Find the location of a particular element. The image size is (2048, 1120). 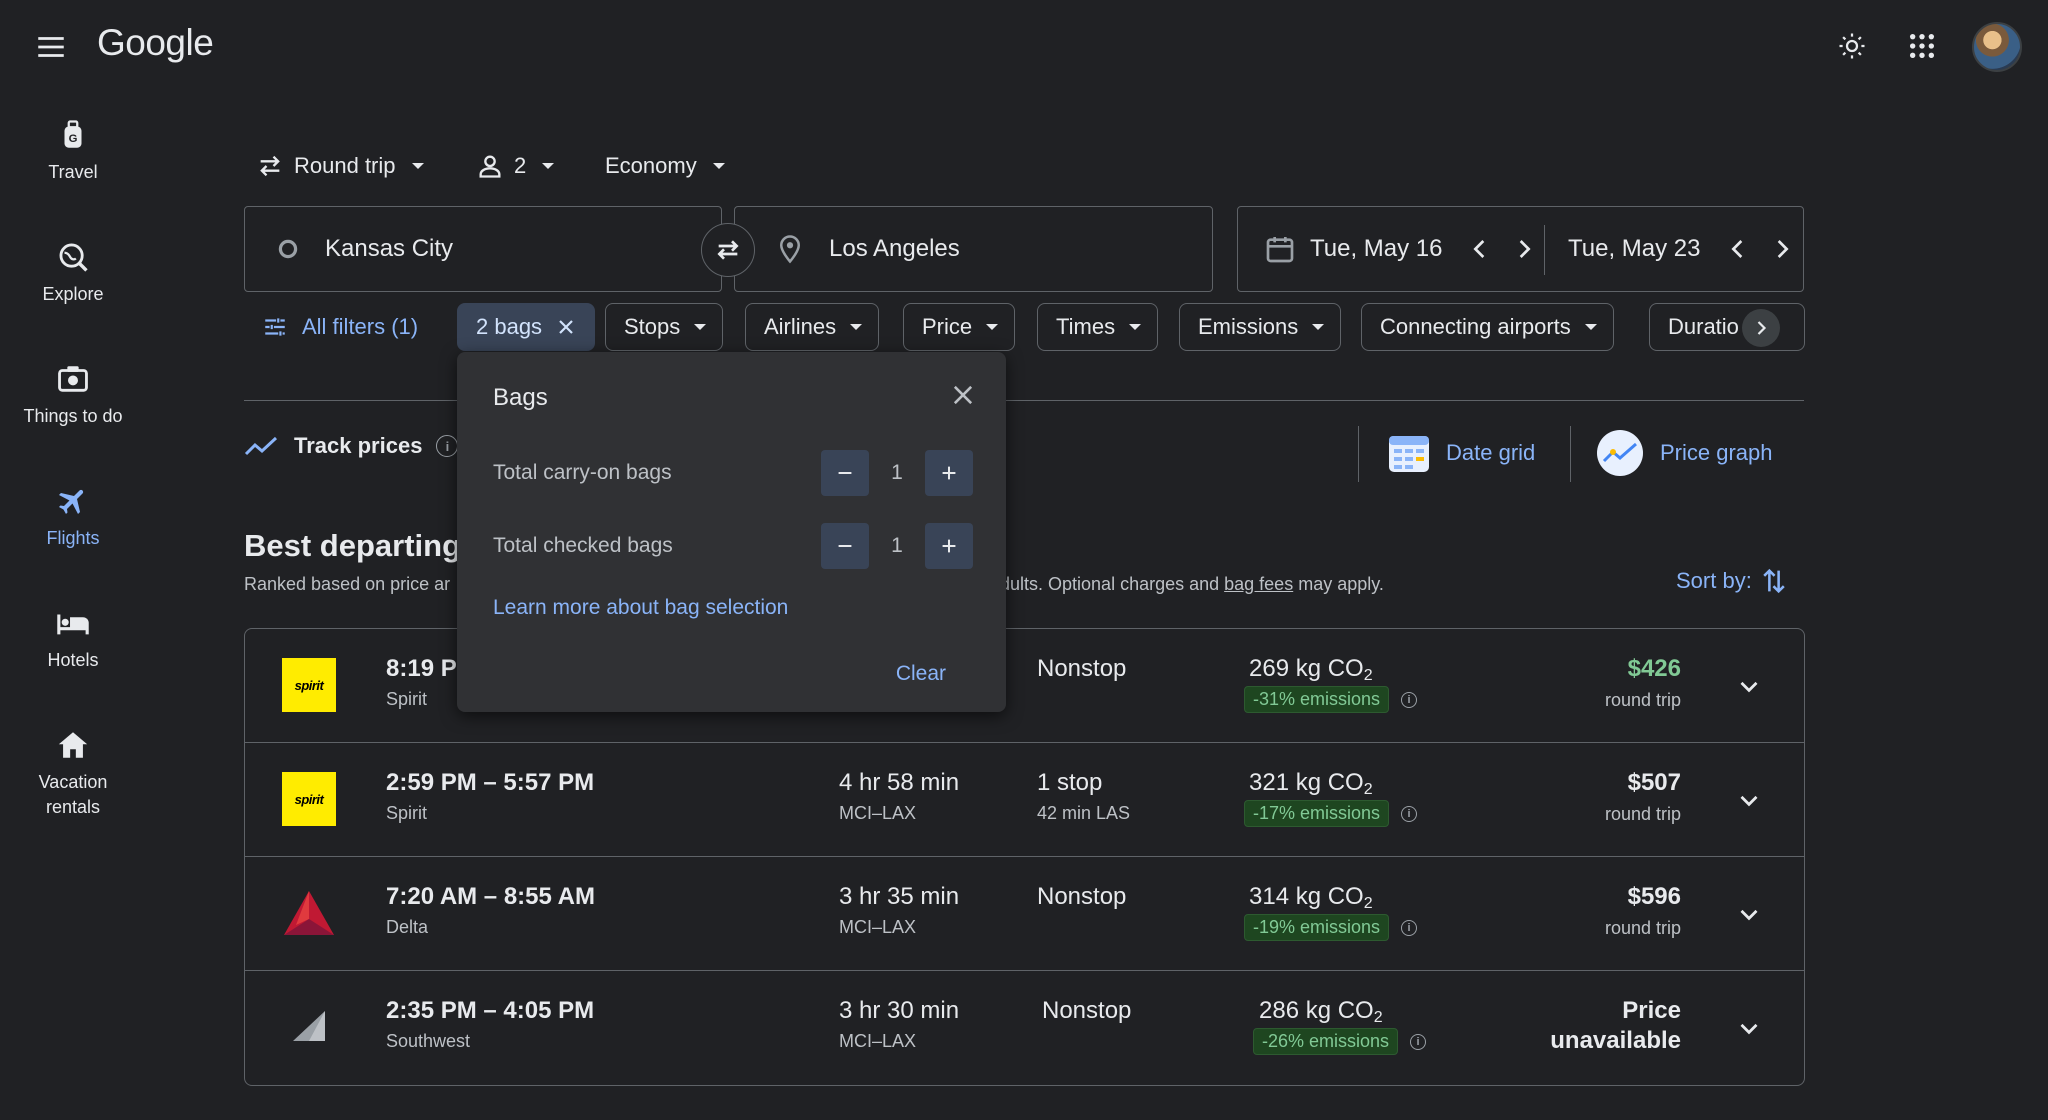

house-icon is located at coordinates (73, 745).